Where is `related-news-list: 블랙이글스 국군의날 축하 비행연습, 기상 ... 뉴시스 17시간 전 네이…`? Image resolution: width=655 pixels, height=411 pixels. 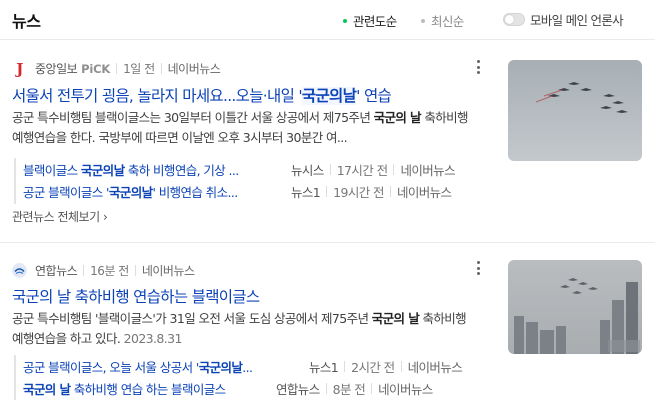 related-news-list: 블랙이글스 국군의날 축하 비행연습, 기상 ... 뉴시스 17시간 전 네이… is located at coordinates (235, 181).